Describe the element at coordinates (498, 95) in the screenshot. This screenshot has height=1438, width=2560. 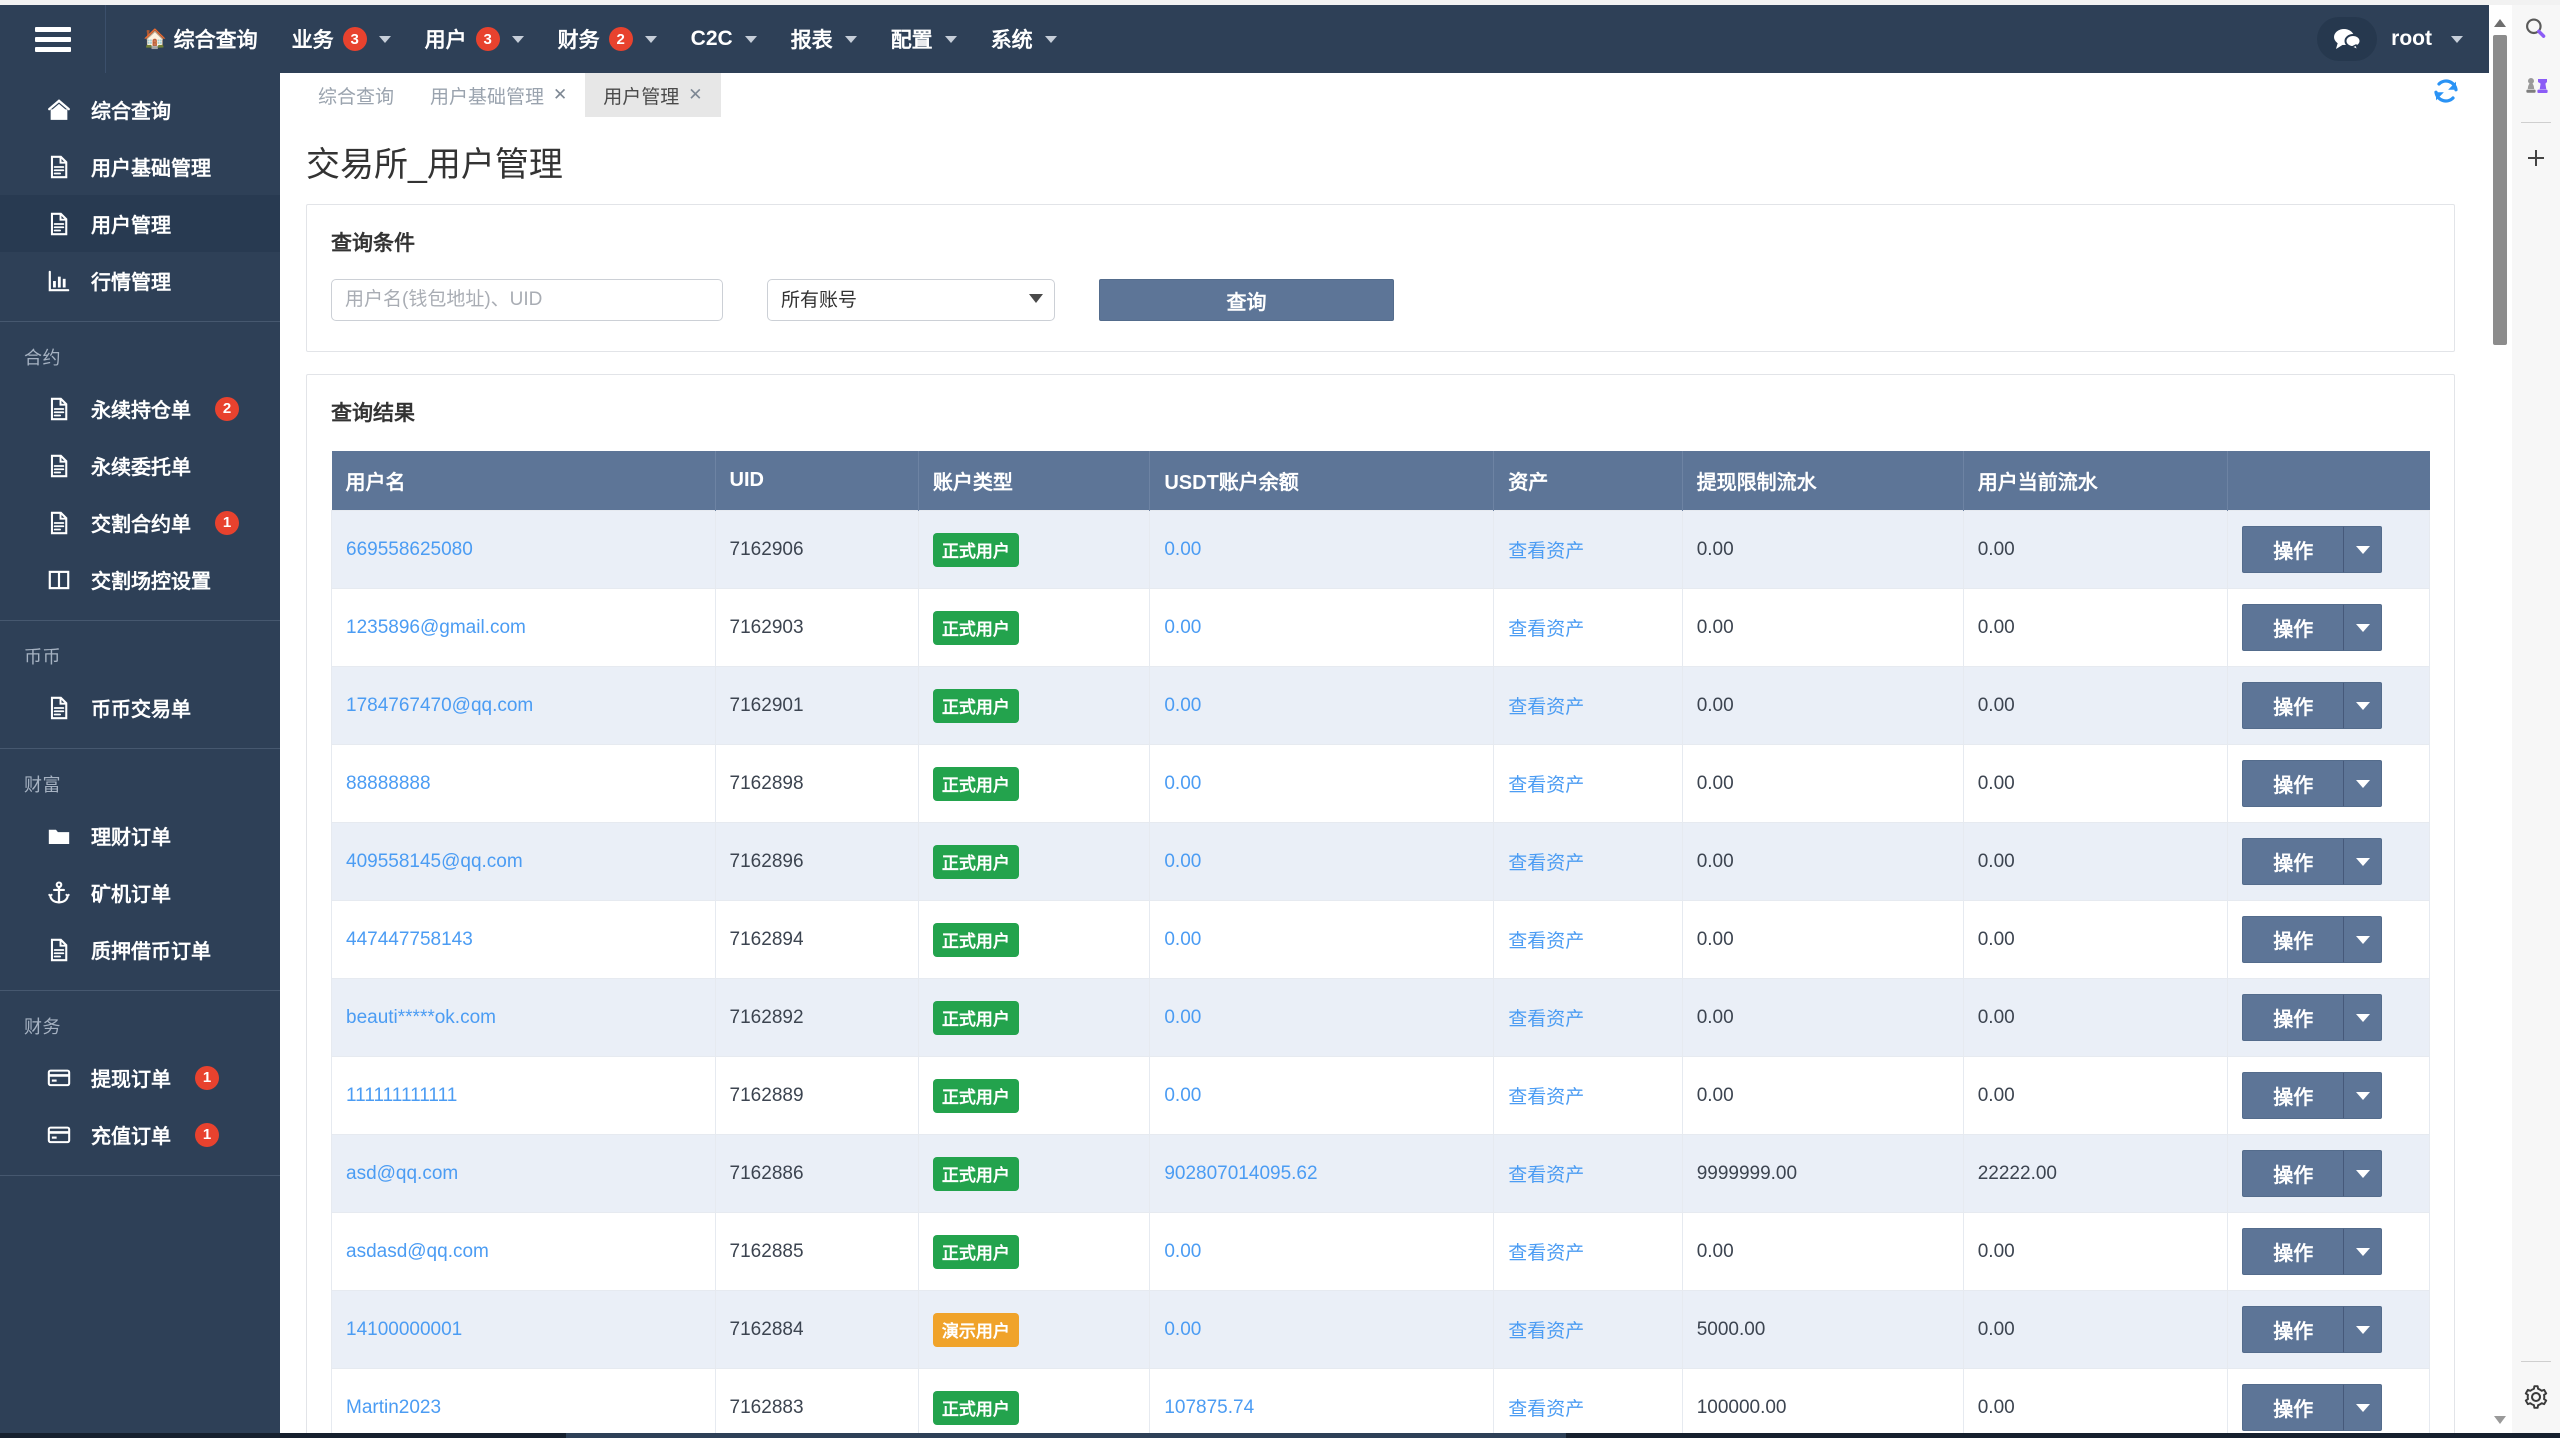
I see `tab-用户基础管理: 用户基础管理 ✕` at that location.